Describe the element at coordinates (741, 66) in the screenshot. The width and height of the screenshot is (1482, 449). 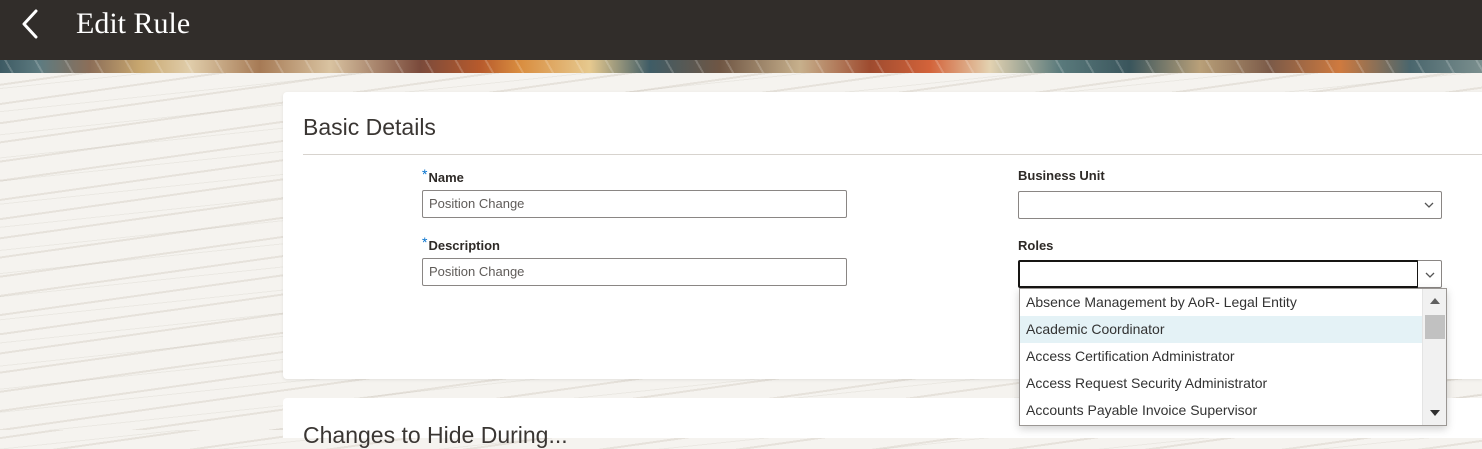
I see `decorative-banner` at that location.